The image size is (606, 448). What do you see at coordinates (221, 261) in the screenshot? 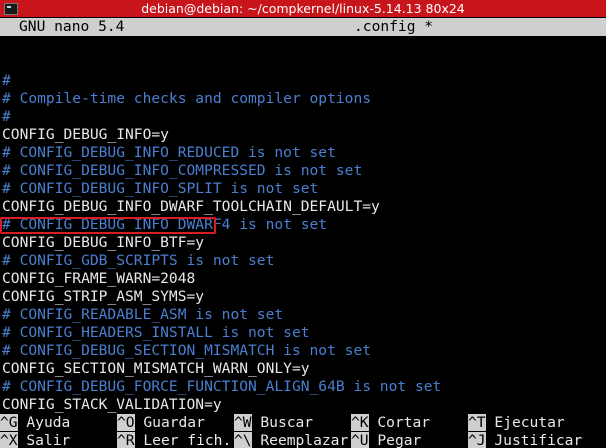
I see `editor-line: # CONFIG_GDB_SCRIPTS is not set` at bounding box center [221, 261].